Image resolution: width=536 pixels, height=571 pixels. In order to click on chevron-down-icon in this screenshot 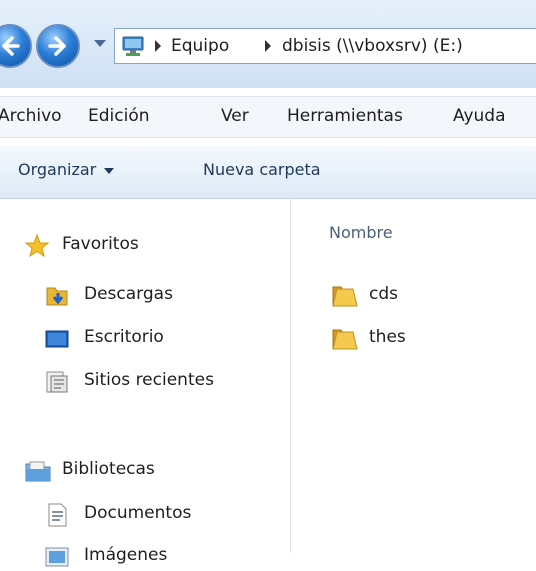, I will do `click(109, 170)`.